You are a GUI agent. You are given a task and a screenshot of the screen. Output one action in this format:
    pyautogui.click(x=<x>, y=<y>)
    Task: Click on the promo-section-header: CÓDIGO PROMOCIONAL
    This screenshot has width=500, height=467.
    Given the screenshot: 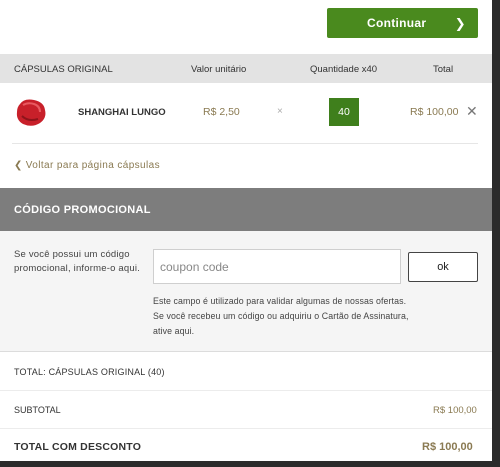 What is the action you would take?
    pyautogui.click(x=246, y=209)
    